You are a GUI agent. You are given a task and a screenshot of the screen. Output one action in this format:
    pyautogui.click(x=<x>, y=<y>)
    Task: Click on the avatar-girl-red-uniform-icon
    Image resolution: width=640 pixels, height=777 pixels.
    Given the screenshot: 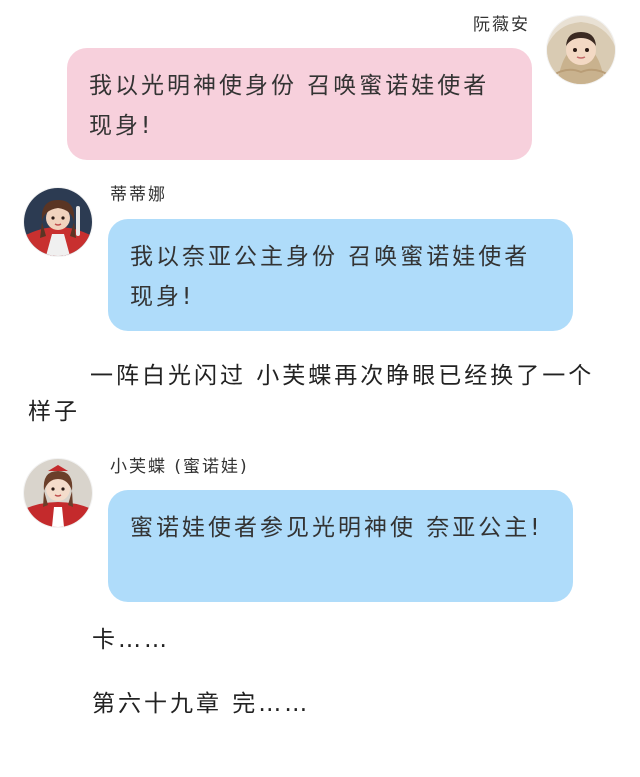 What is the action you would take?
    pyautogui.click(x=58, y=493)
    